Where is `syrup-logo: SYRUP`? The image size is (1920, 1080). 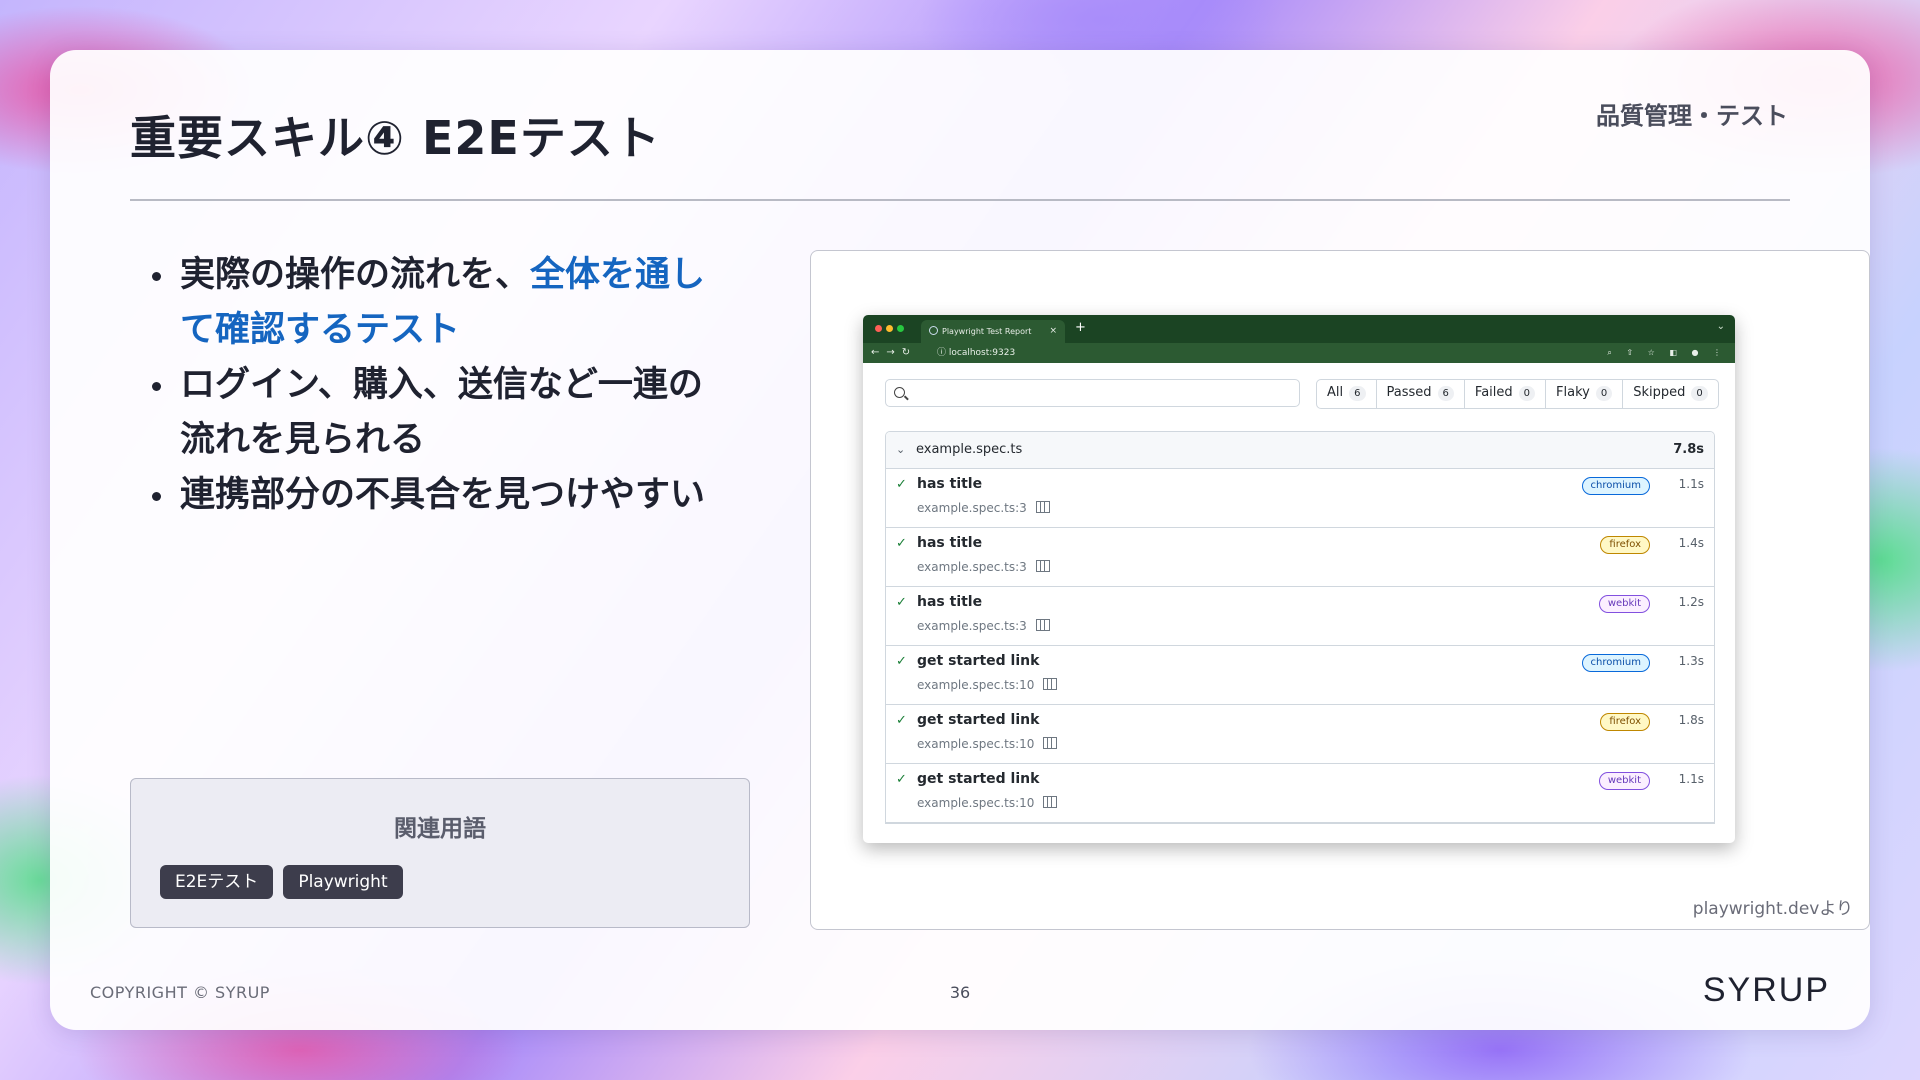 syrup-logo: SYRUP is located at coordinates (1766, 990).